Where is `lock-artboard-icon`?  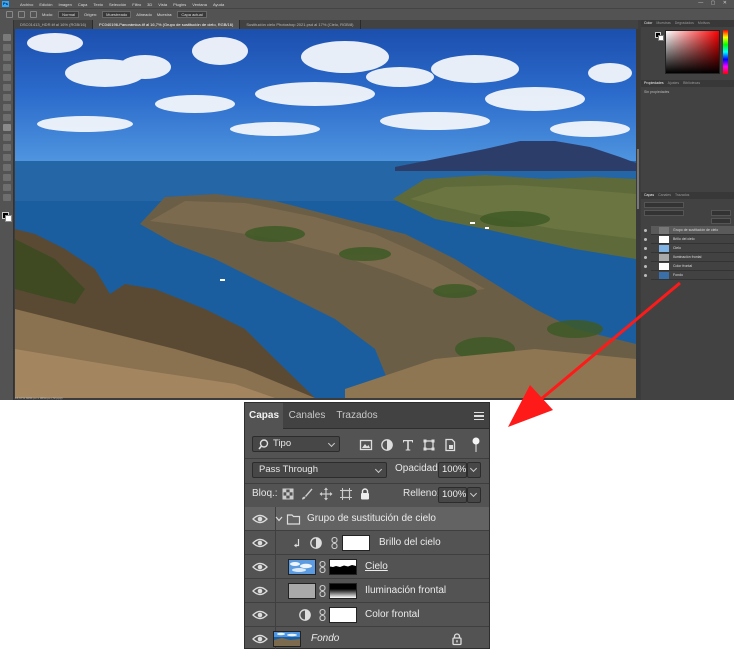
lock-artboard-icon is located at coordinates (346, 494).